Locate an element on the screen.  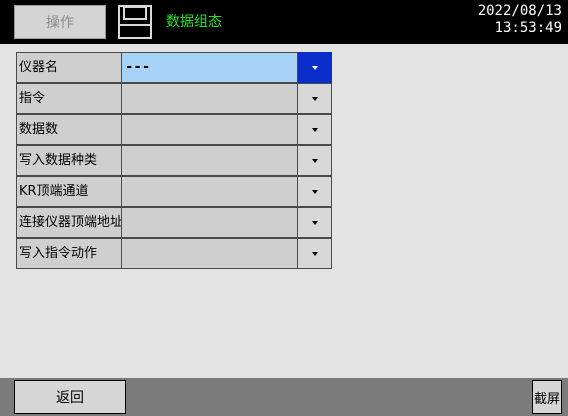
datetime: 2022/08/13 13:53:49 is located at coordinates (520, 20).